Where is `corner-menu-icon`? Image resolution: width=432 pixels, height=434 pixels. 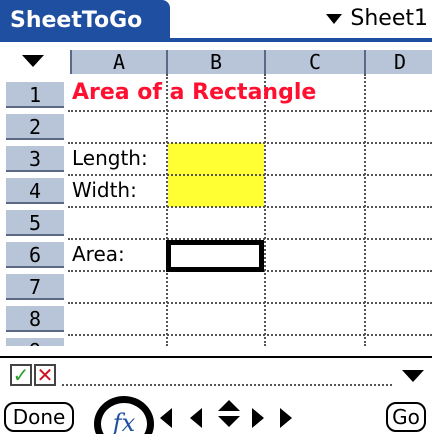 corner-menu-icon is located at coordinates (33, 61).